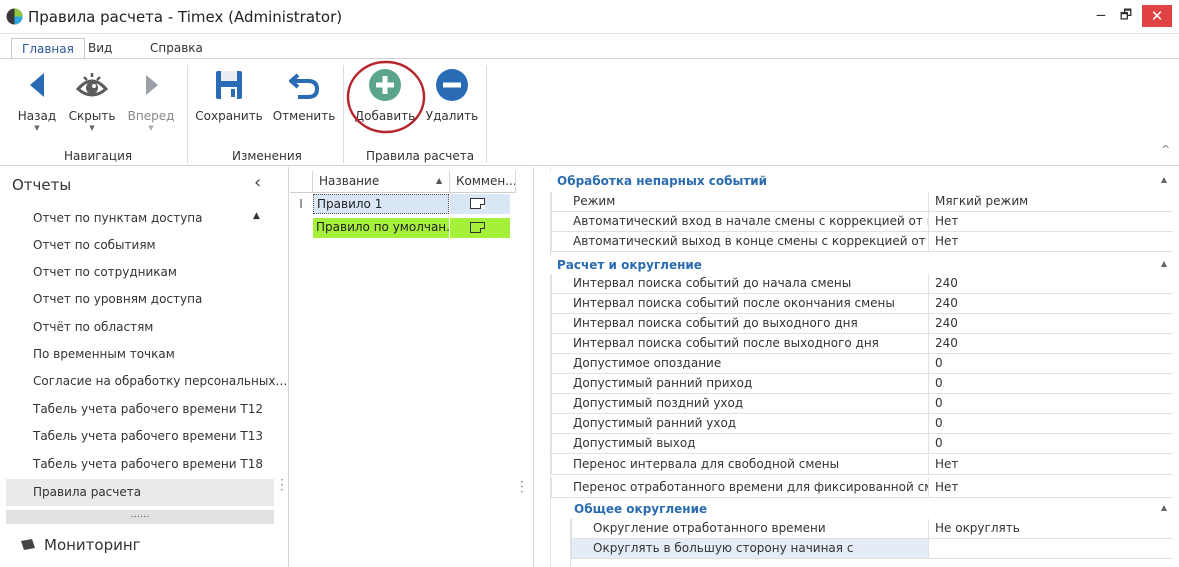  What do you see at coordinates (420, 156) in the screenshot?
I see `group-rules-label: Правила расчета` at bounding box center [420, 156].